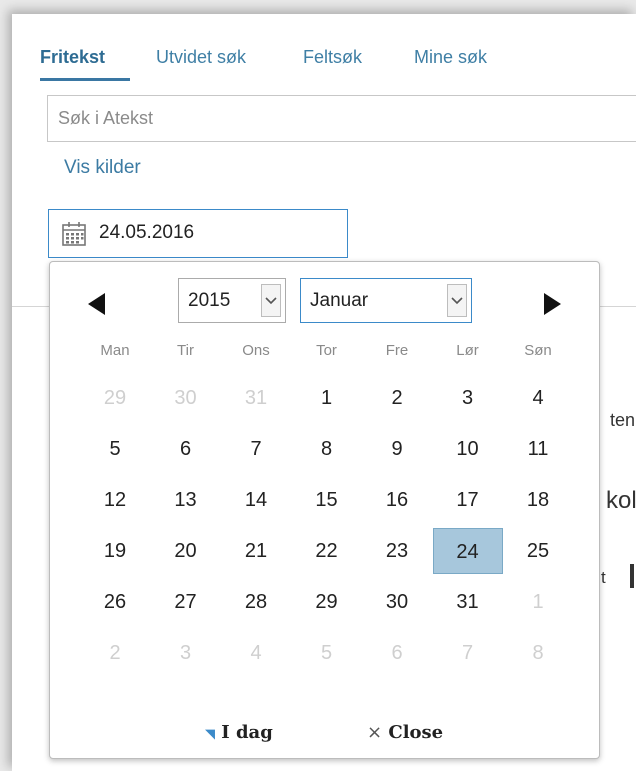  What do you see at coordinates (632, 576) in the screenshot?
I see `background-text-fragment` at bounding box center [632, 576].